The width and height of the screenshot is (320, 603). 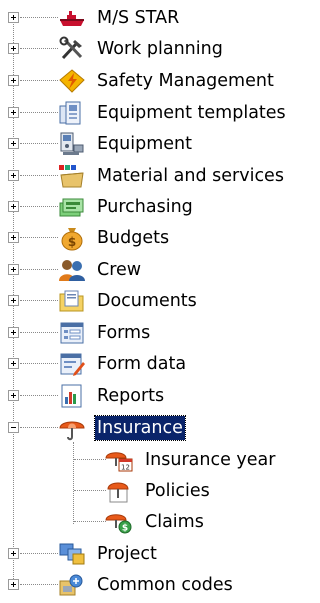 I want to click on tree-item-label: Purchasing, so click(x=145, y=207).